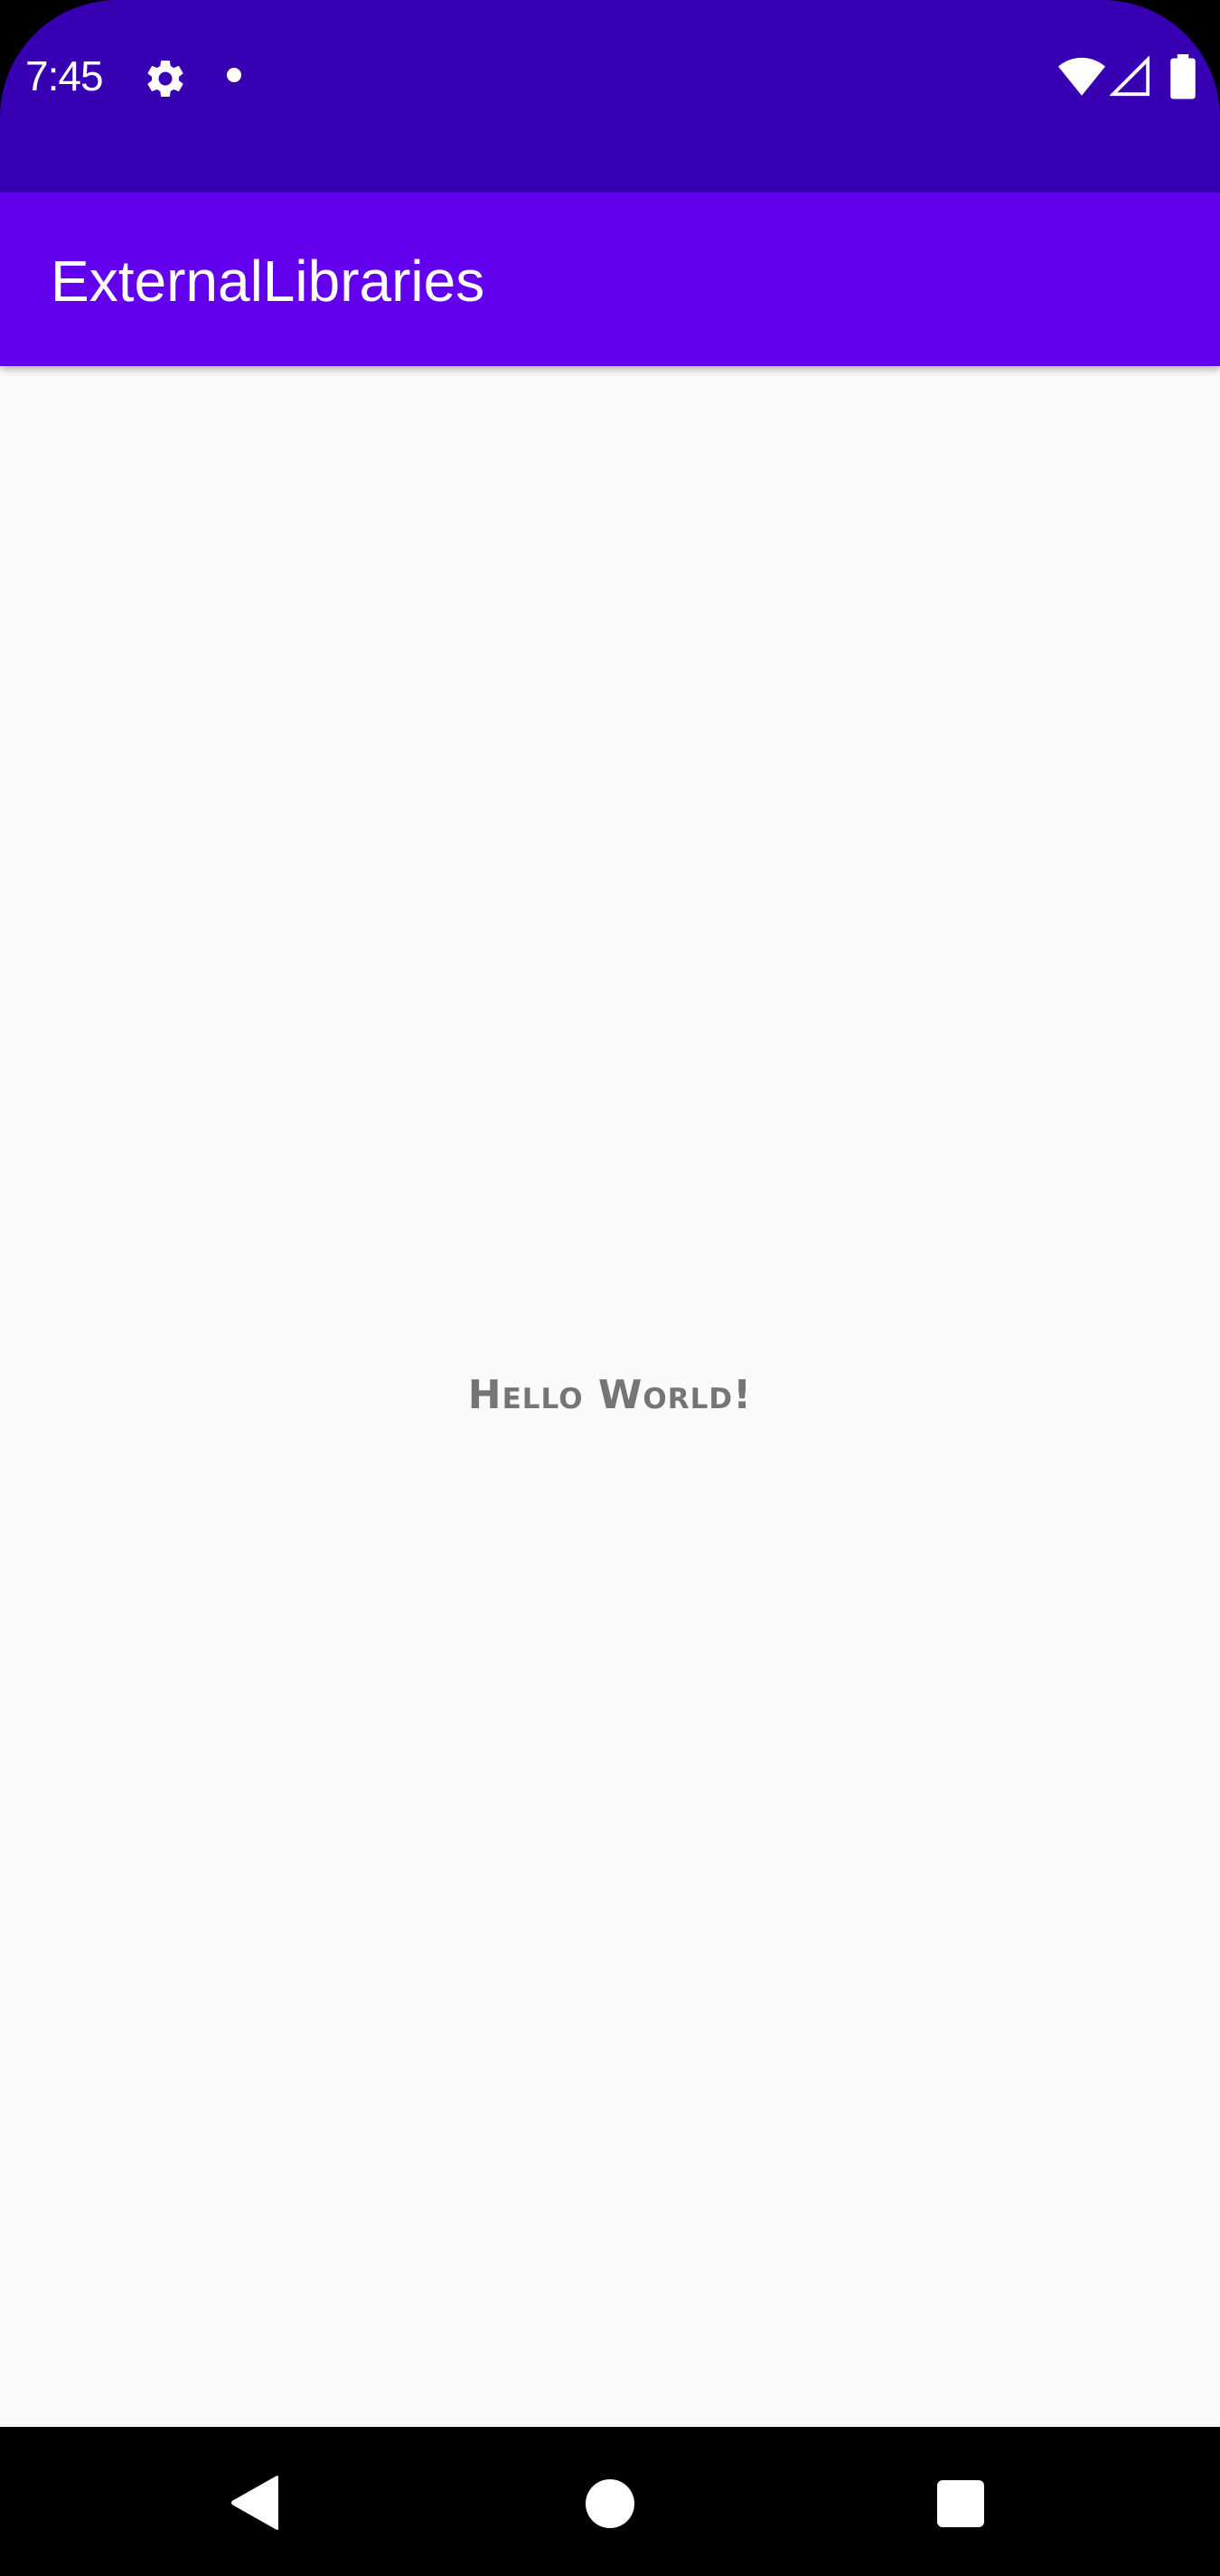 This screenshot has height=2576, width=1220. What do you see at coordinates (1130, 76) in the screenshot?
I see `cell-signal-icon` at bounding box center [1130, 76].